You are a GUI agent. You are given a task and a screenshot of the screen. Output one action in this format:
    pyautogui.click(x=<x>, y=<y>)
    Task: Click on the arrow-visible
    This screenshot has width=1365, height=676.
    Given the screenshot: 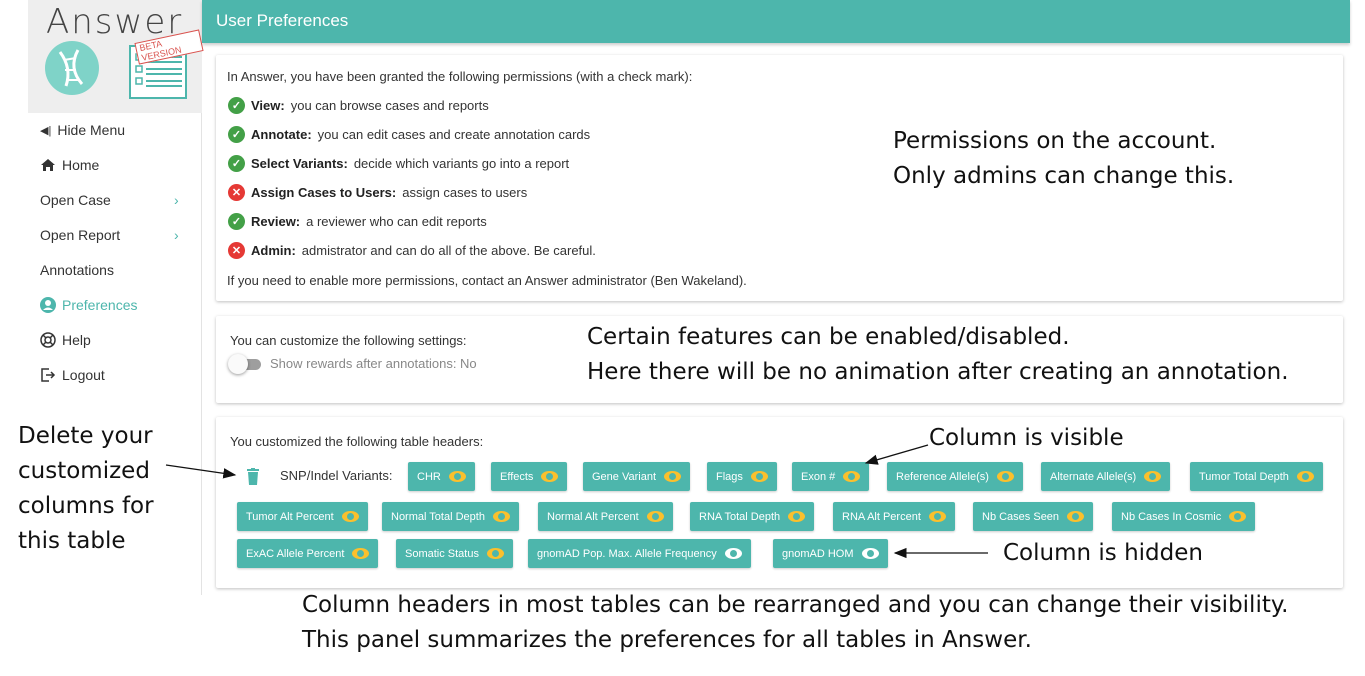 What is the action you would take?
    pyautogui.click(x=896, y=454)
    